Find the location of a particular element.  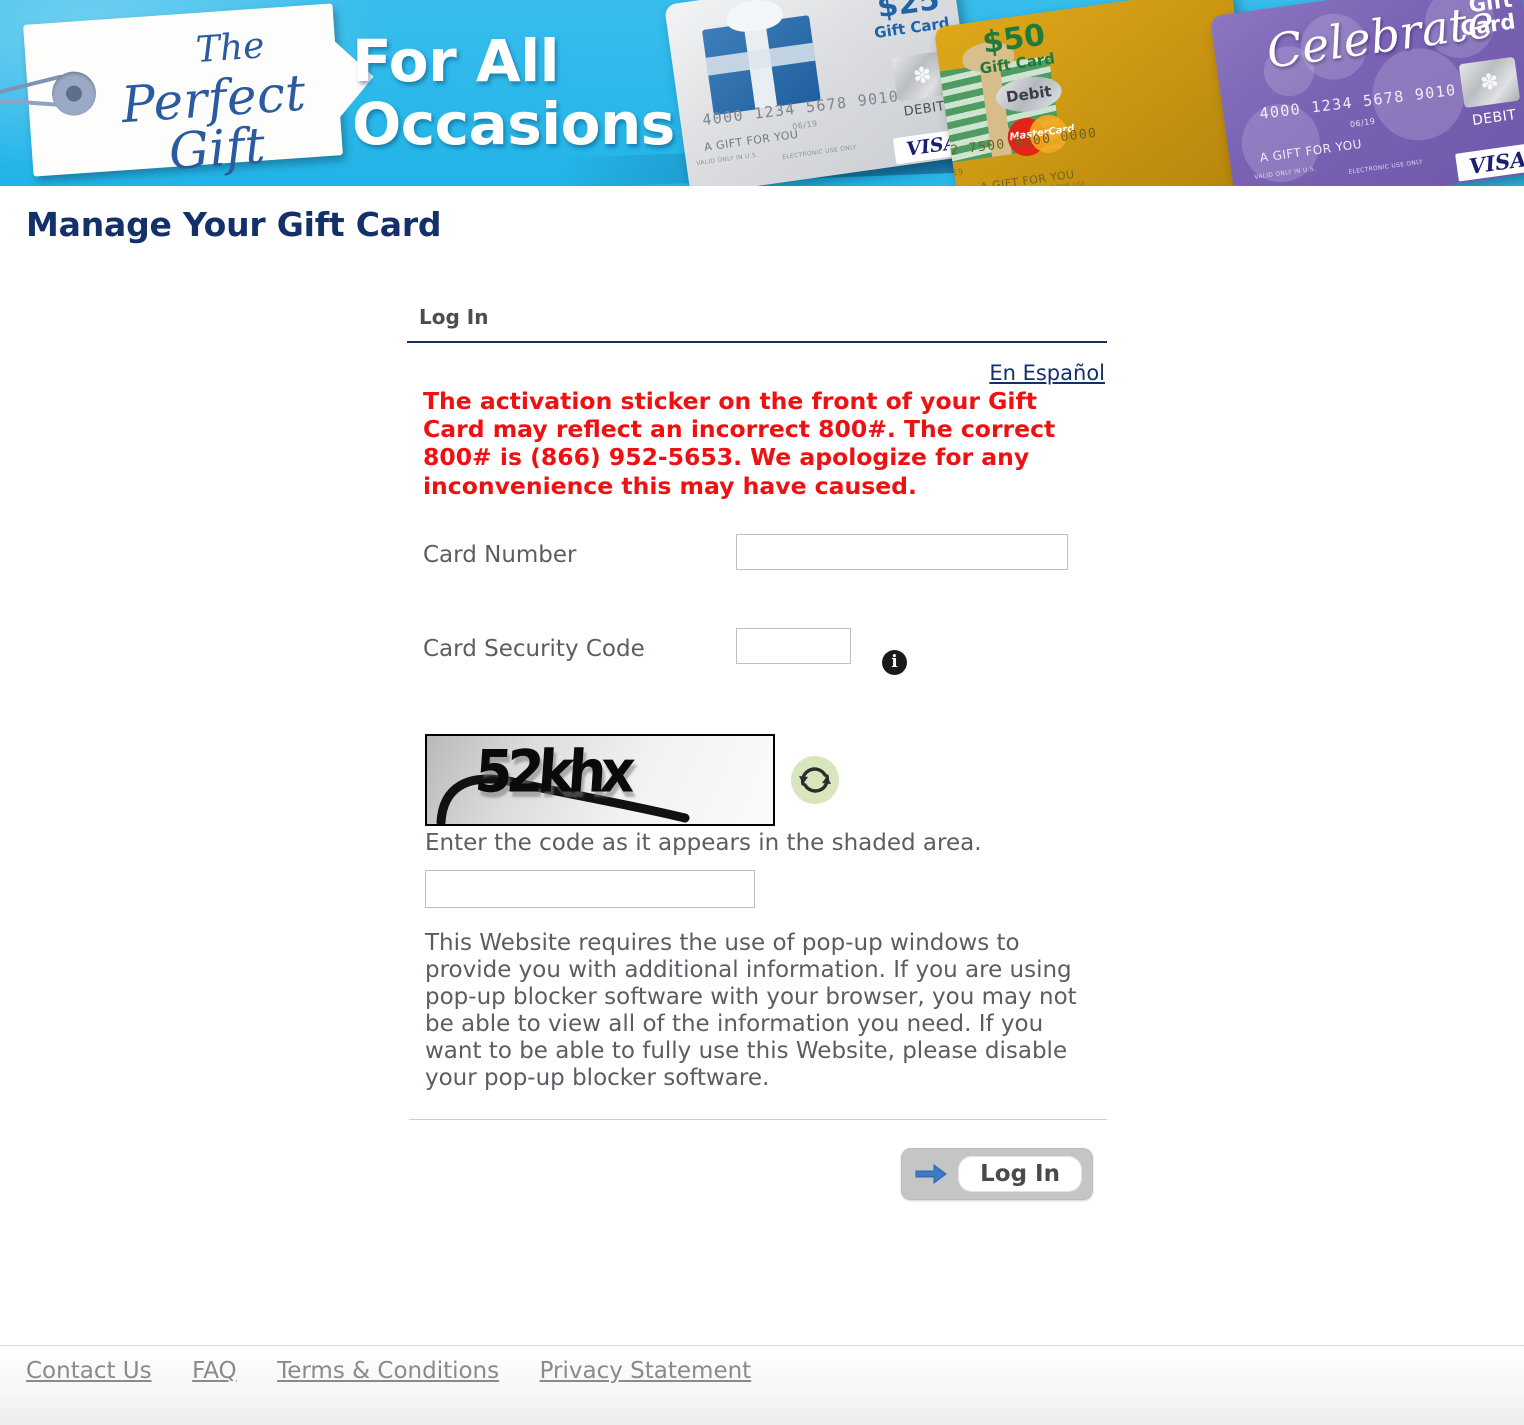

celebrate-dove-hologram-icon: ✽ is located at coordinates (1489, 82).